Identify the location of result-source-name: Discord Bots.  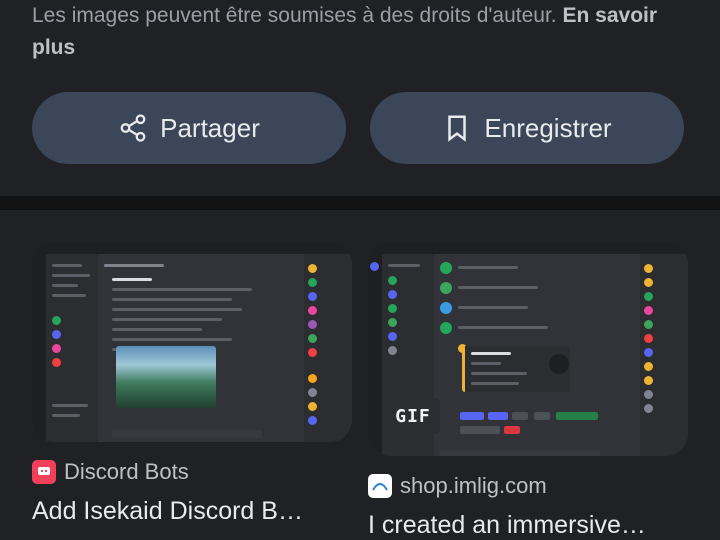
(126, 471).